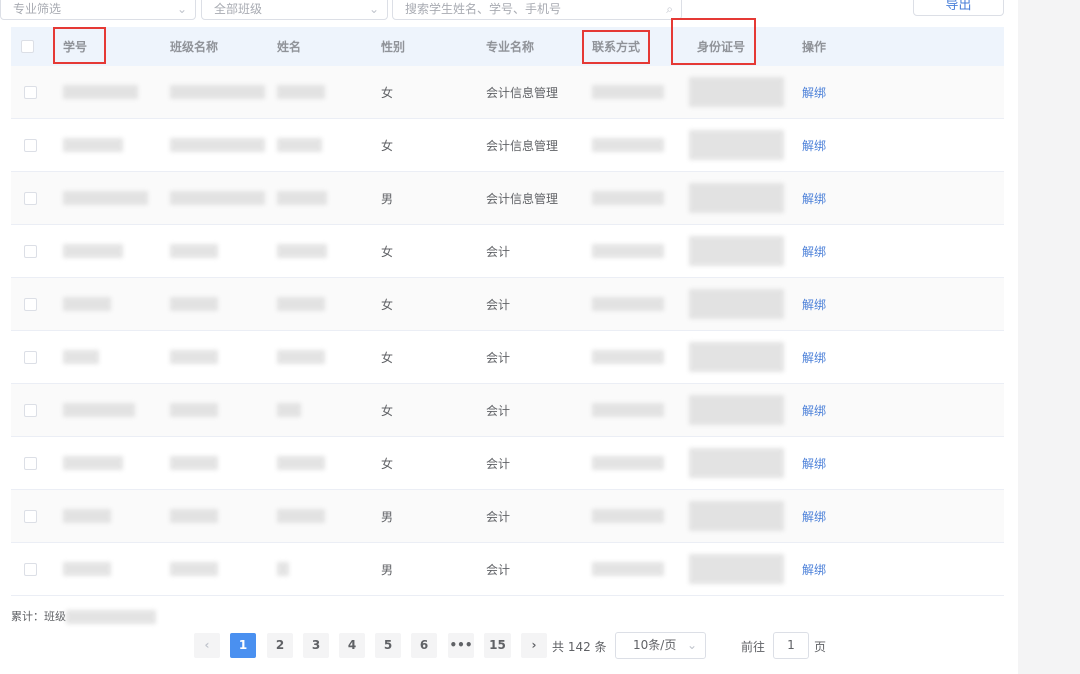  I want to click on chevron-down-icon: ⌄, so click(373, 9).